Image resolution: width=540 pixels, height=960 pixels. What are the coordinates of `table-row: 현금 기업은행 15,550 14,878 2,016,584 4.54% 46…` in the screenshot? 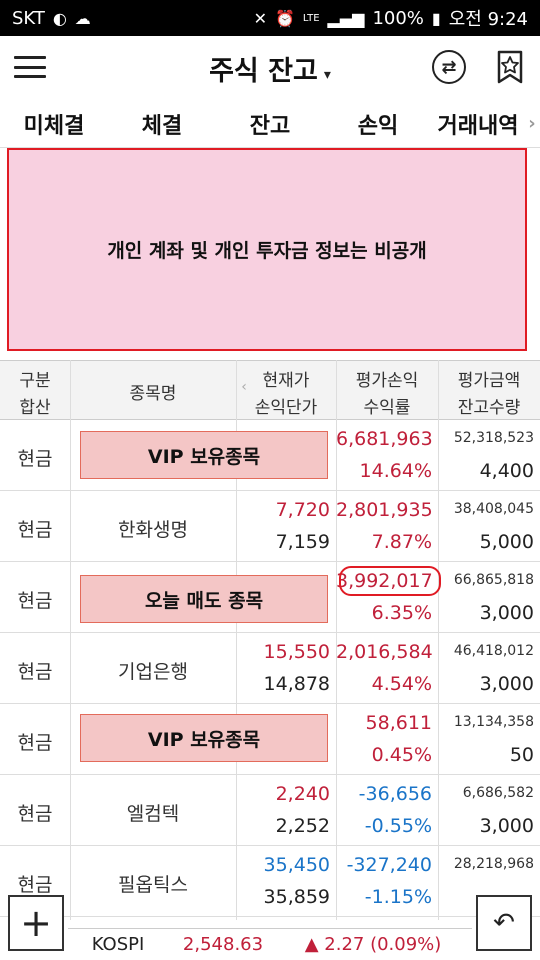 It's located at (270, 668).